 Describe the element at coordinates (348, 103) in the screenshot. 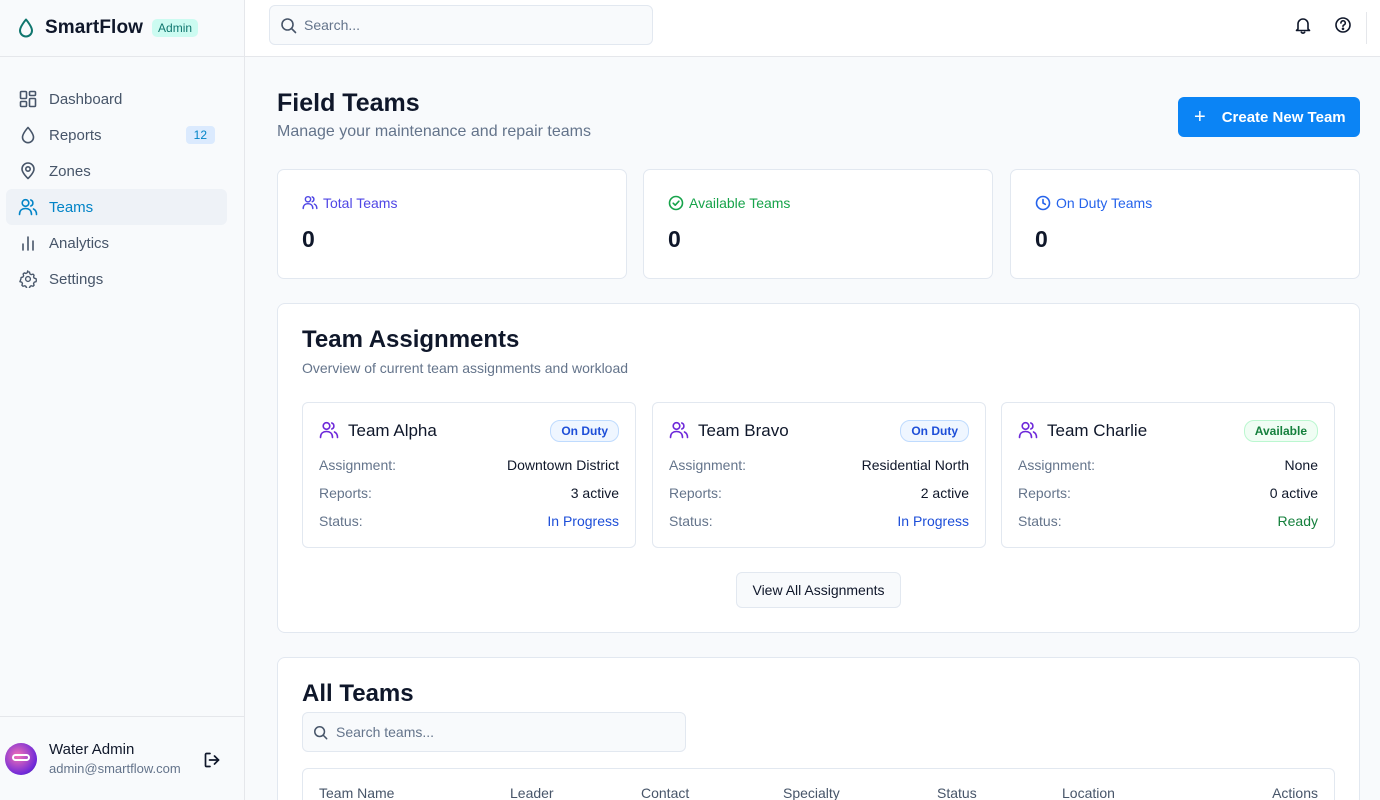

I see `page-title: Field Teams` at that location.